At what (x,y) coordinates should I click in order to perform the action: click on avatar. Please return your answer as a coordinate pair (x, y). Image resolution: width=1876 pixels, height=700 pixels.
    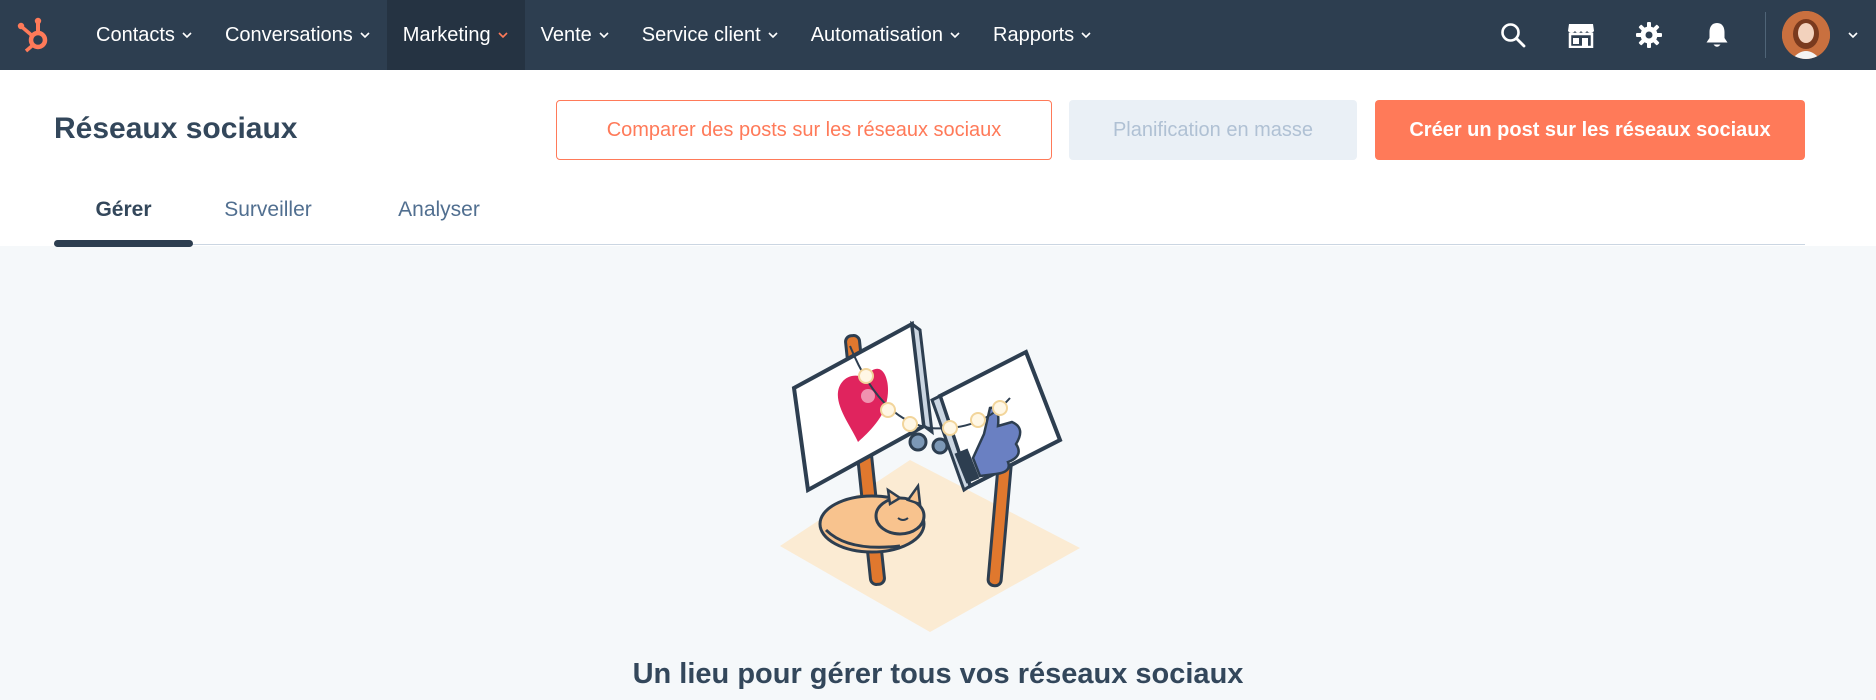
    Looking at the image, I should click on (1806, 35).